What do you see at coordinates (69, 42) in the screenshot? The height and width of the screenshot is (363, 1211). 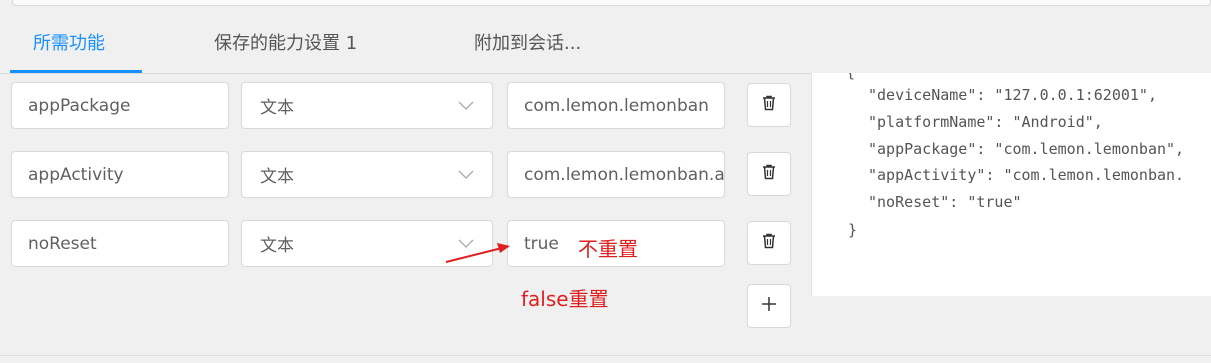 I see `tab-desired-capabilities: 所需功能` at bounding box center [69, 42].